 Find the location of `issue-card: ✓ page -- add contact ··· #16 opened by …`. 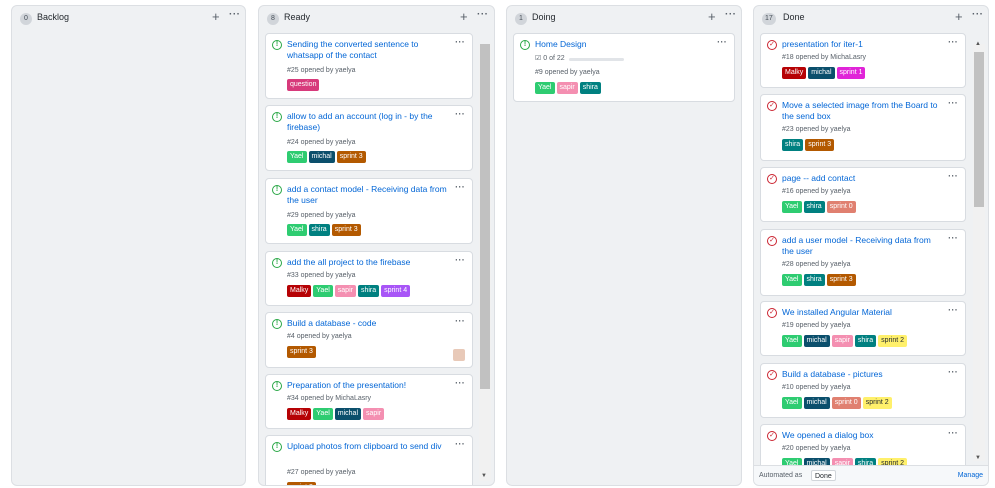

issue-card: ✓ page -- add contact ··· #16 opened by … is located at coordinates (863, 194).